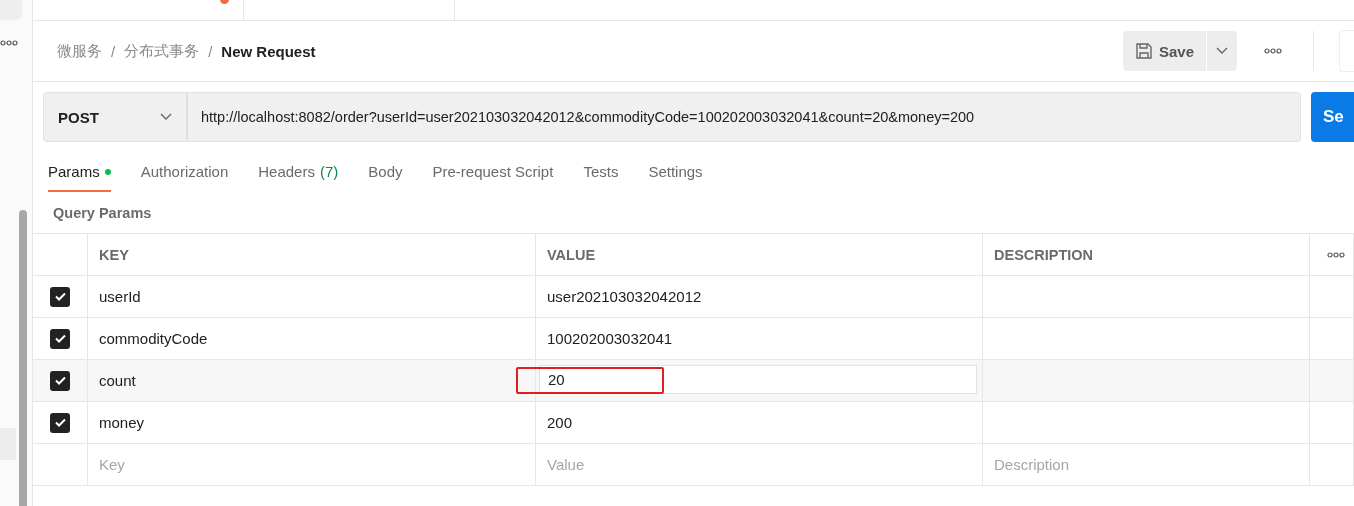 The image size is (1354, 506). Describe the element at coordinates (298, 173) in the screenshot. I see `tab: Headers (7)` at that location.